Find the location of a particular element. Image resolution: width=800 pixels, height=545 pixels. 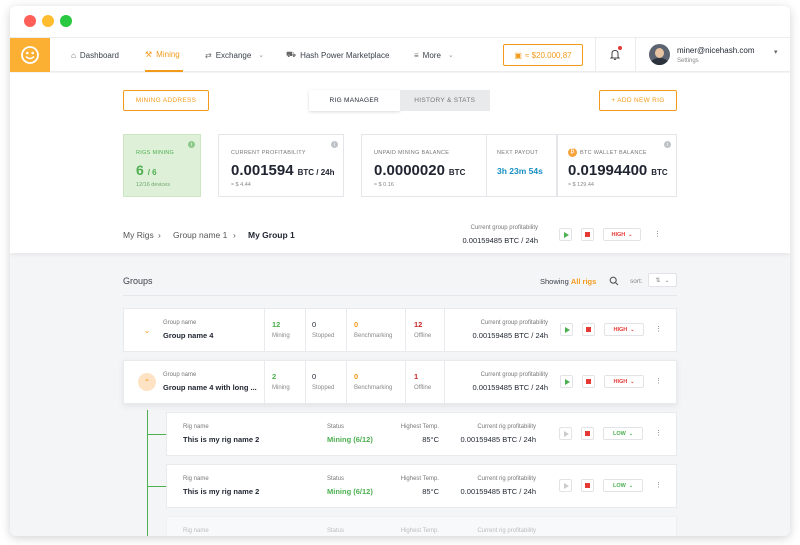

nav-mining: ⚒ Mining is located at coordinates (164, 55).